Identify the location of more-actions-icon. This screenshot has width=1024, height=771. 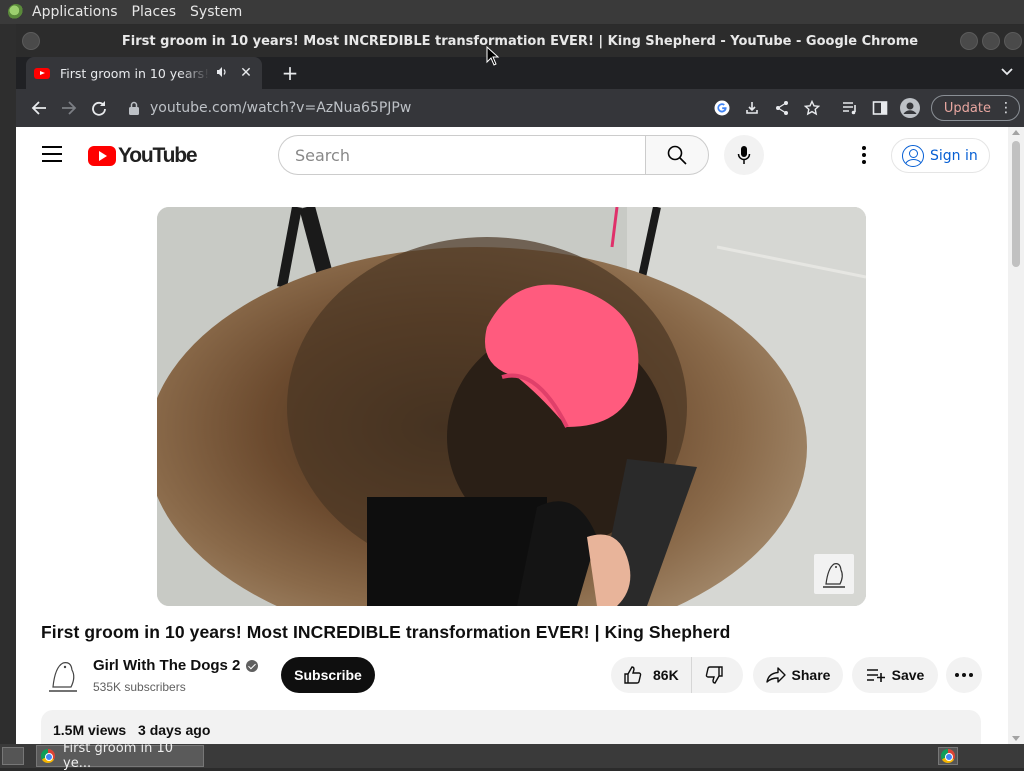
(964, 675).